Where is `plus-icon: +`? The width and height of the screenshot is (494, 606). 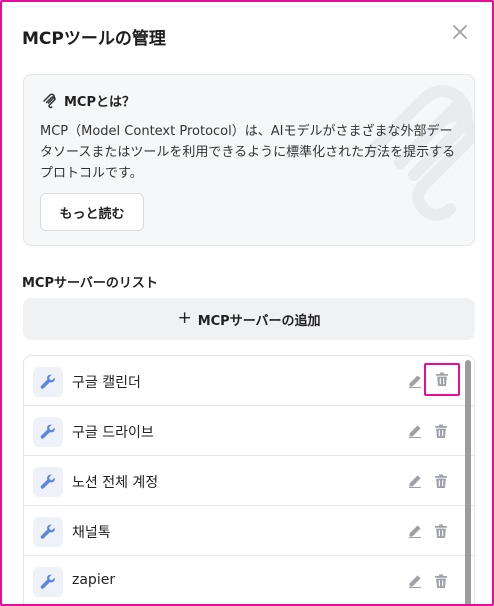 plus-icon: + is located at coordinates (184, 317).